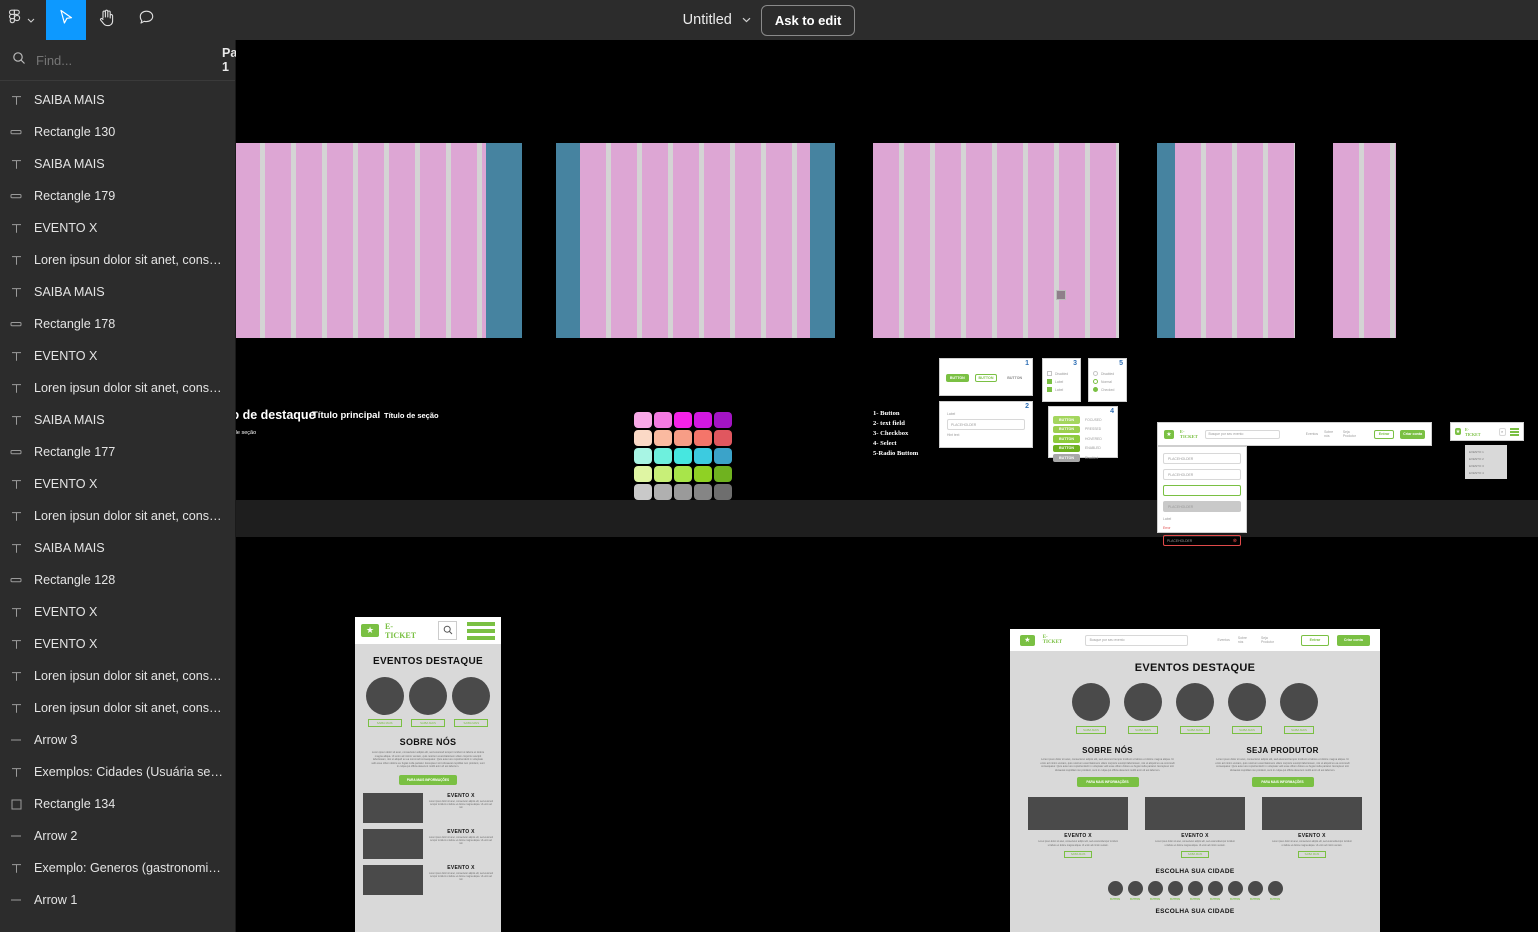  Describe the element at coordinates (1245, 640) in the screenshot. I see `desktop-link-1: Sobre nós` at that location.